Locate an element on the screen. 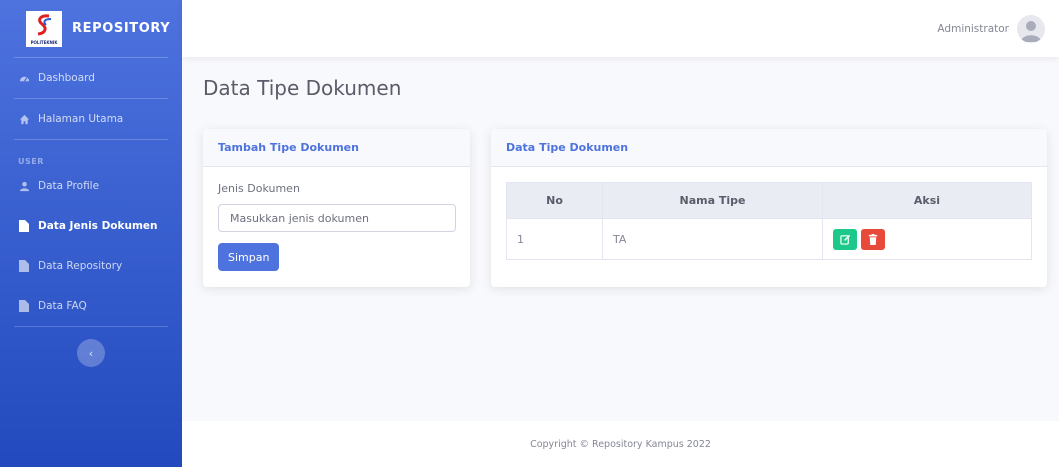 This screenshot has height=467, width=1059. save-button: Simpan is located at coordinates (249, 257).